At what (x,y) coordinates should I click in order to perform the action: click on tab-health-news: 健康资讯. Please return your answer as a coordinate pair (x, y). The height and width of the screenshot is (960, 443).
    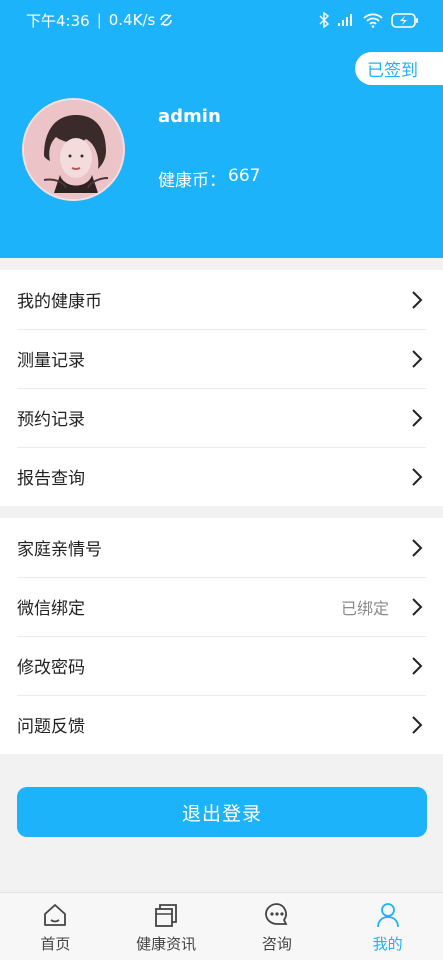
    Looking at the image, I should click on (166, 926).